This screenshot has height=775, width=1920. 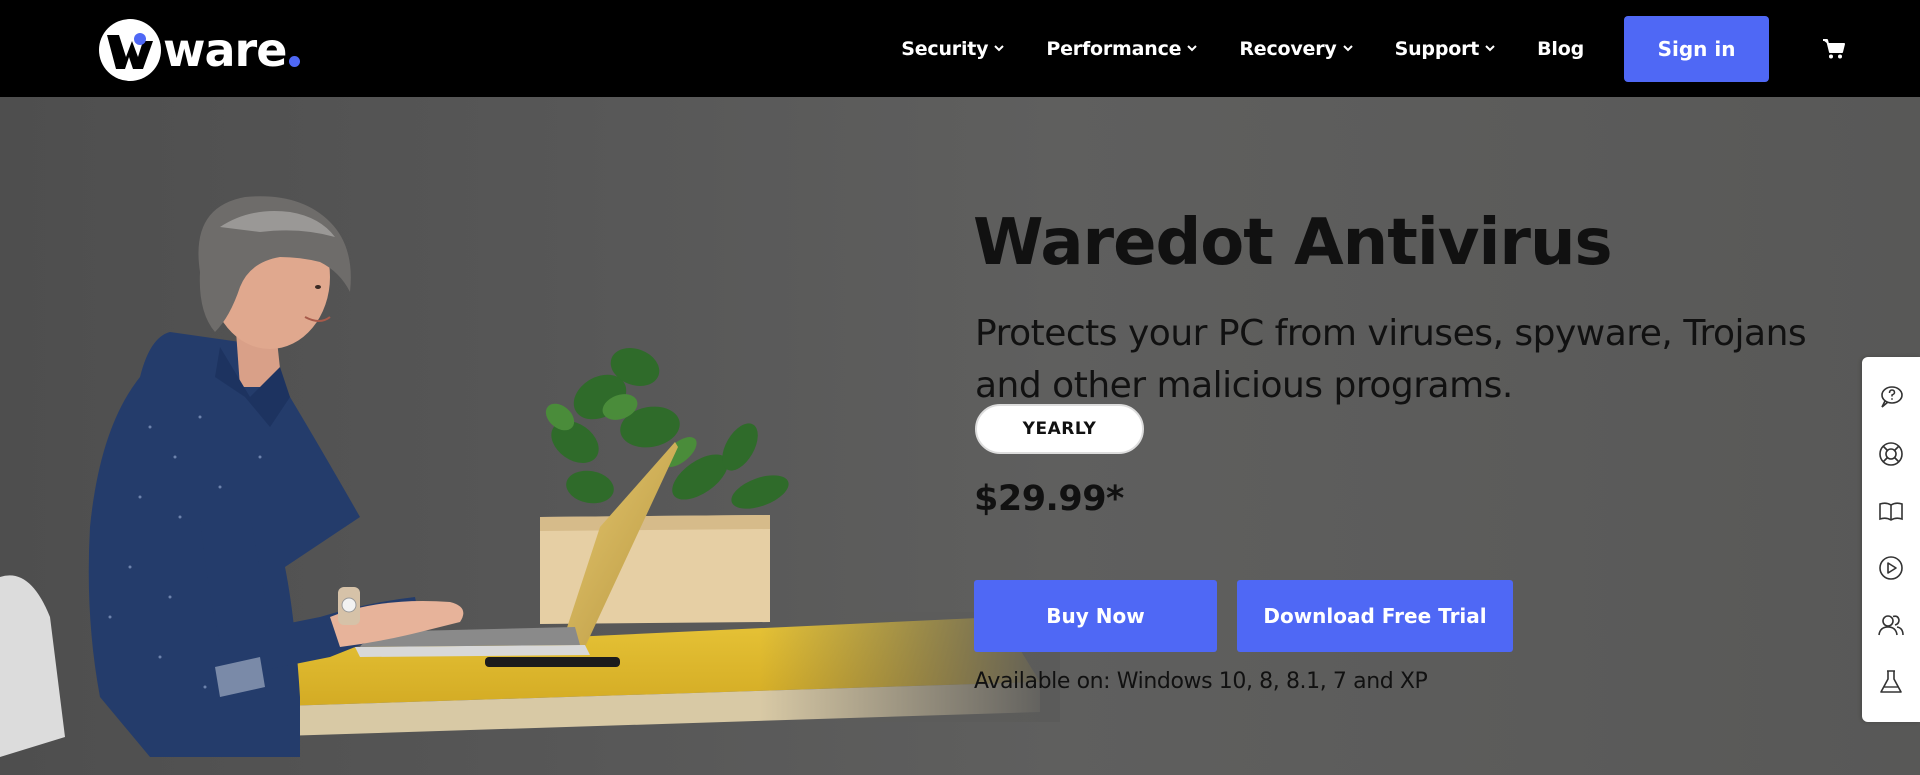 What do you see at coordinates (1891, 397) in the screenshot?
I see `chat-help-icon` at bounding box center [1891, 397].